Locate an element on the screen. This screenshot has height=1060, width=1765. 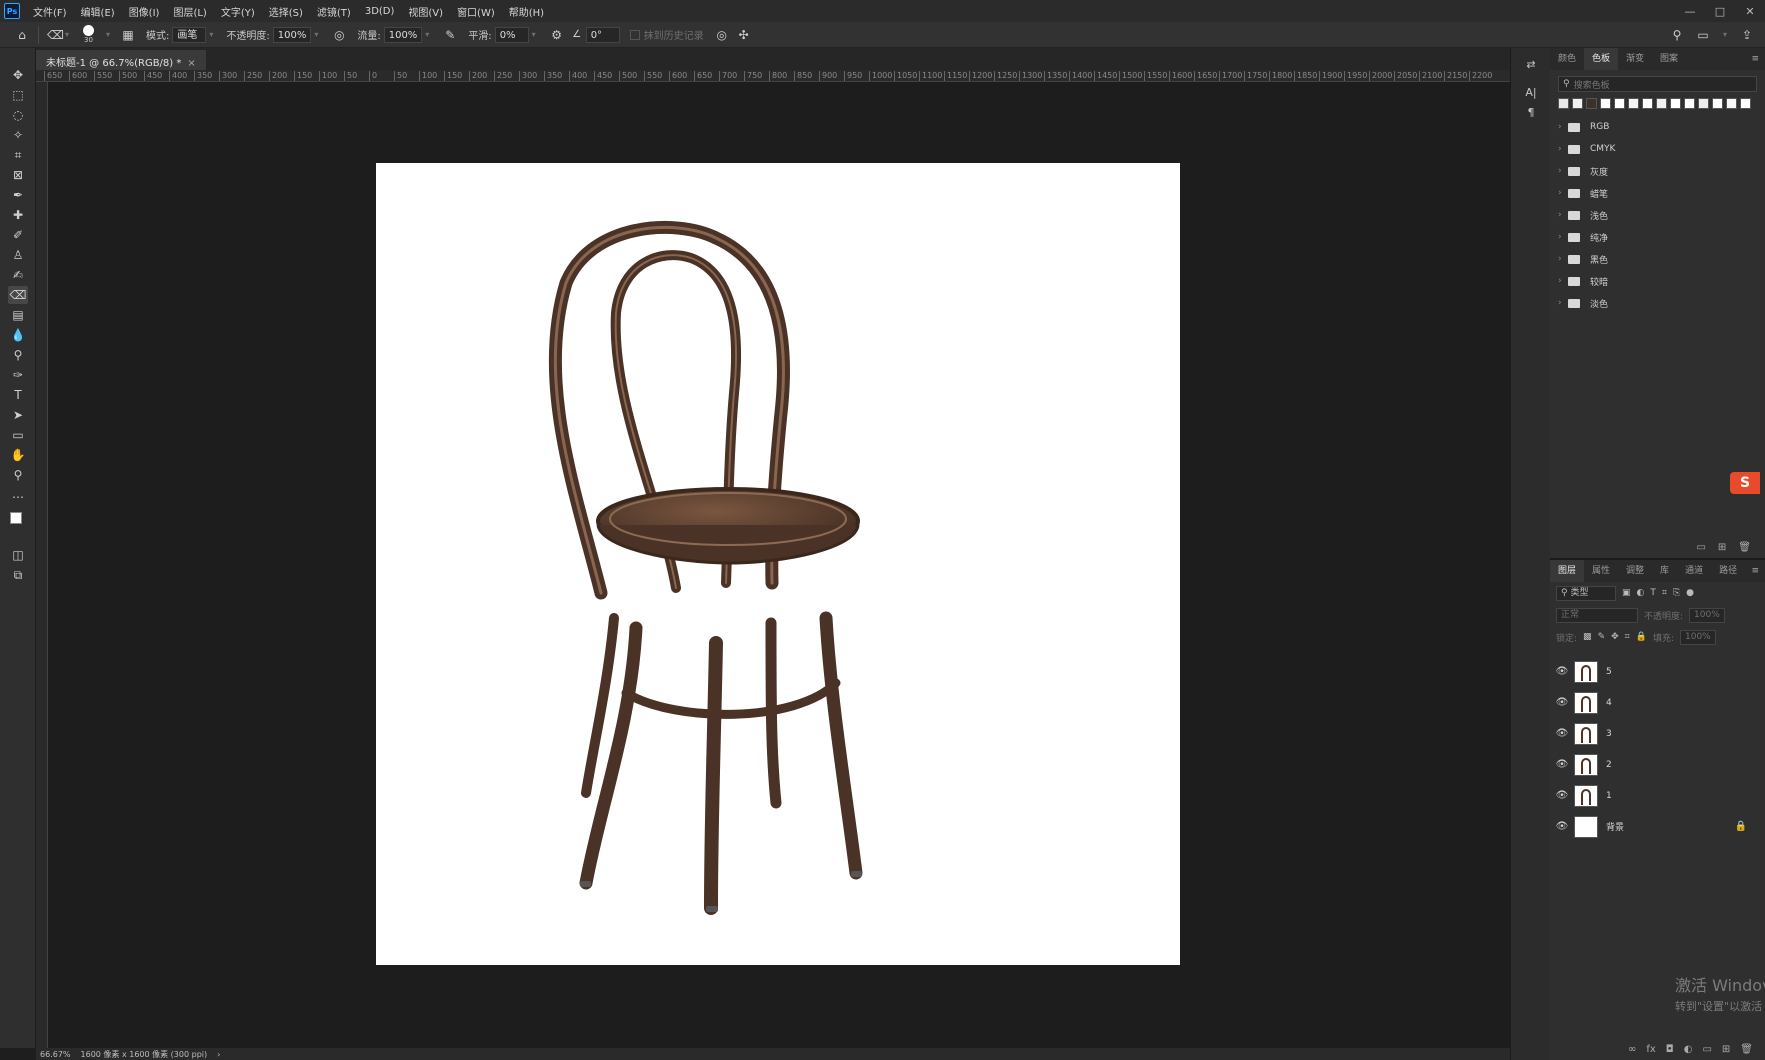
filter-adjustment-icon: ◐ is located at coordinates (1641, 593).